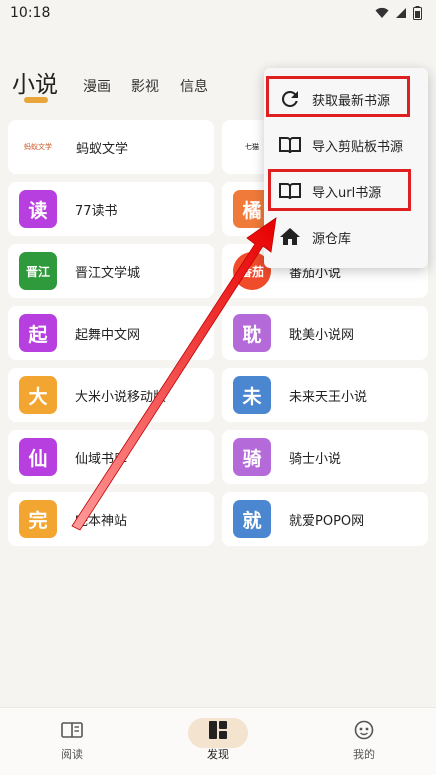 The height and width of the screenshot is (775, 436). I want to click on source-card: 大 大米小说移动版, so click(111, 395).